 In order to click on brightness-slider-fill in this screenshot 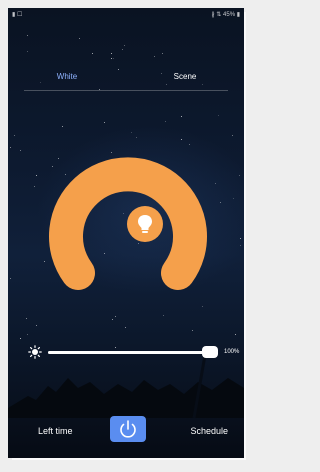, I will do `click(131, 352)`.